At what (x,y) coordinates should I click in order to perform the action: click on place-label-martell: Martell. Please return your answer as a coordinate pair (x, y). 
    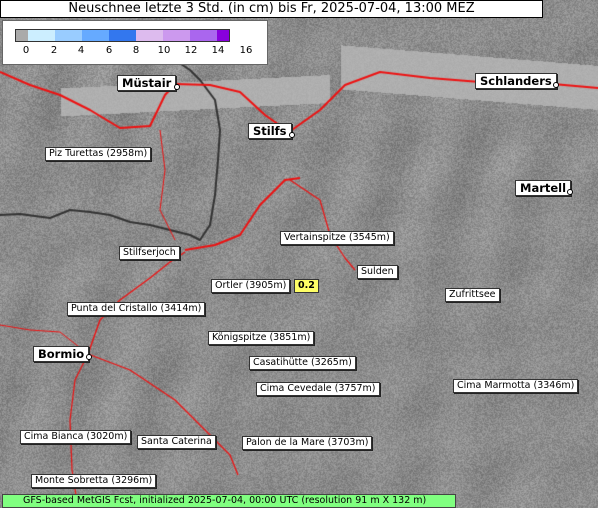
    Looking at the image, I should click on (543, 188).